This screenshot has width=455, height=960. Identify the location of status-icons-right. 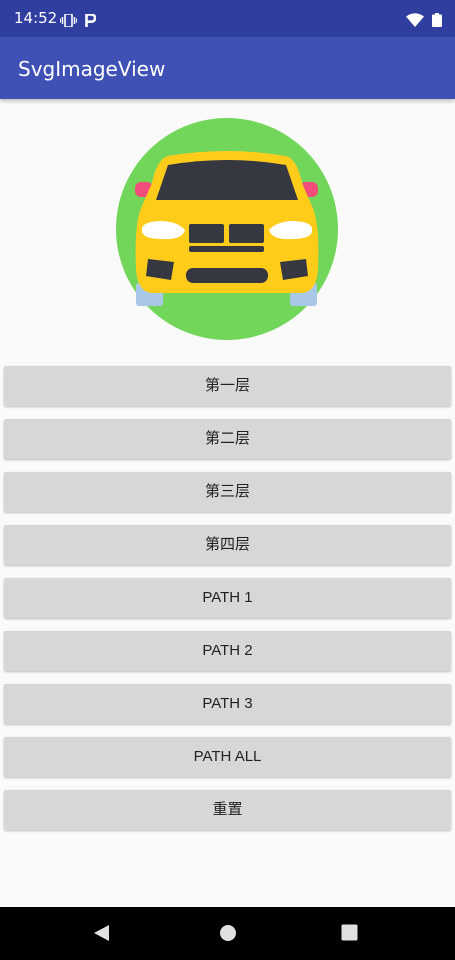
(424, 21).